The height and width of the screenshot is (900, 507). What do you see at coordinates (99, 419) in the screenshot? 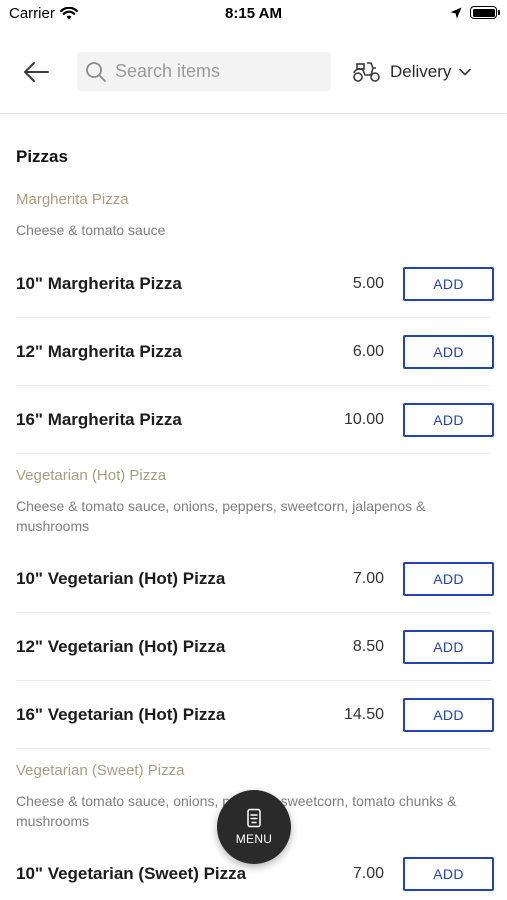
I see `item-name: 16" Margherita Pizza` at bounding box center [99, 419].